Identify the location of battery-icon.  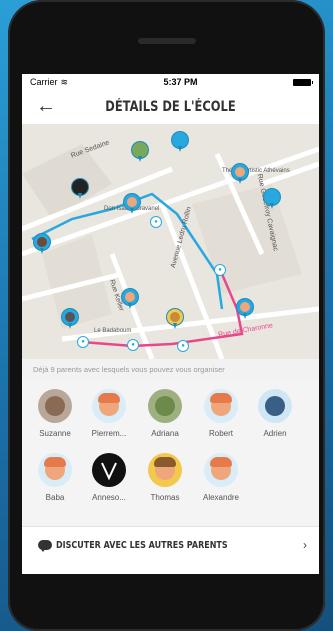
(302, 82).